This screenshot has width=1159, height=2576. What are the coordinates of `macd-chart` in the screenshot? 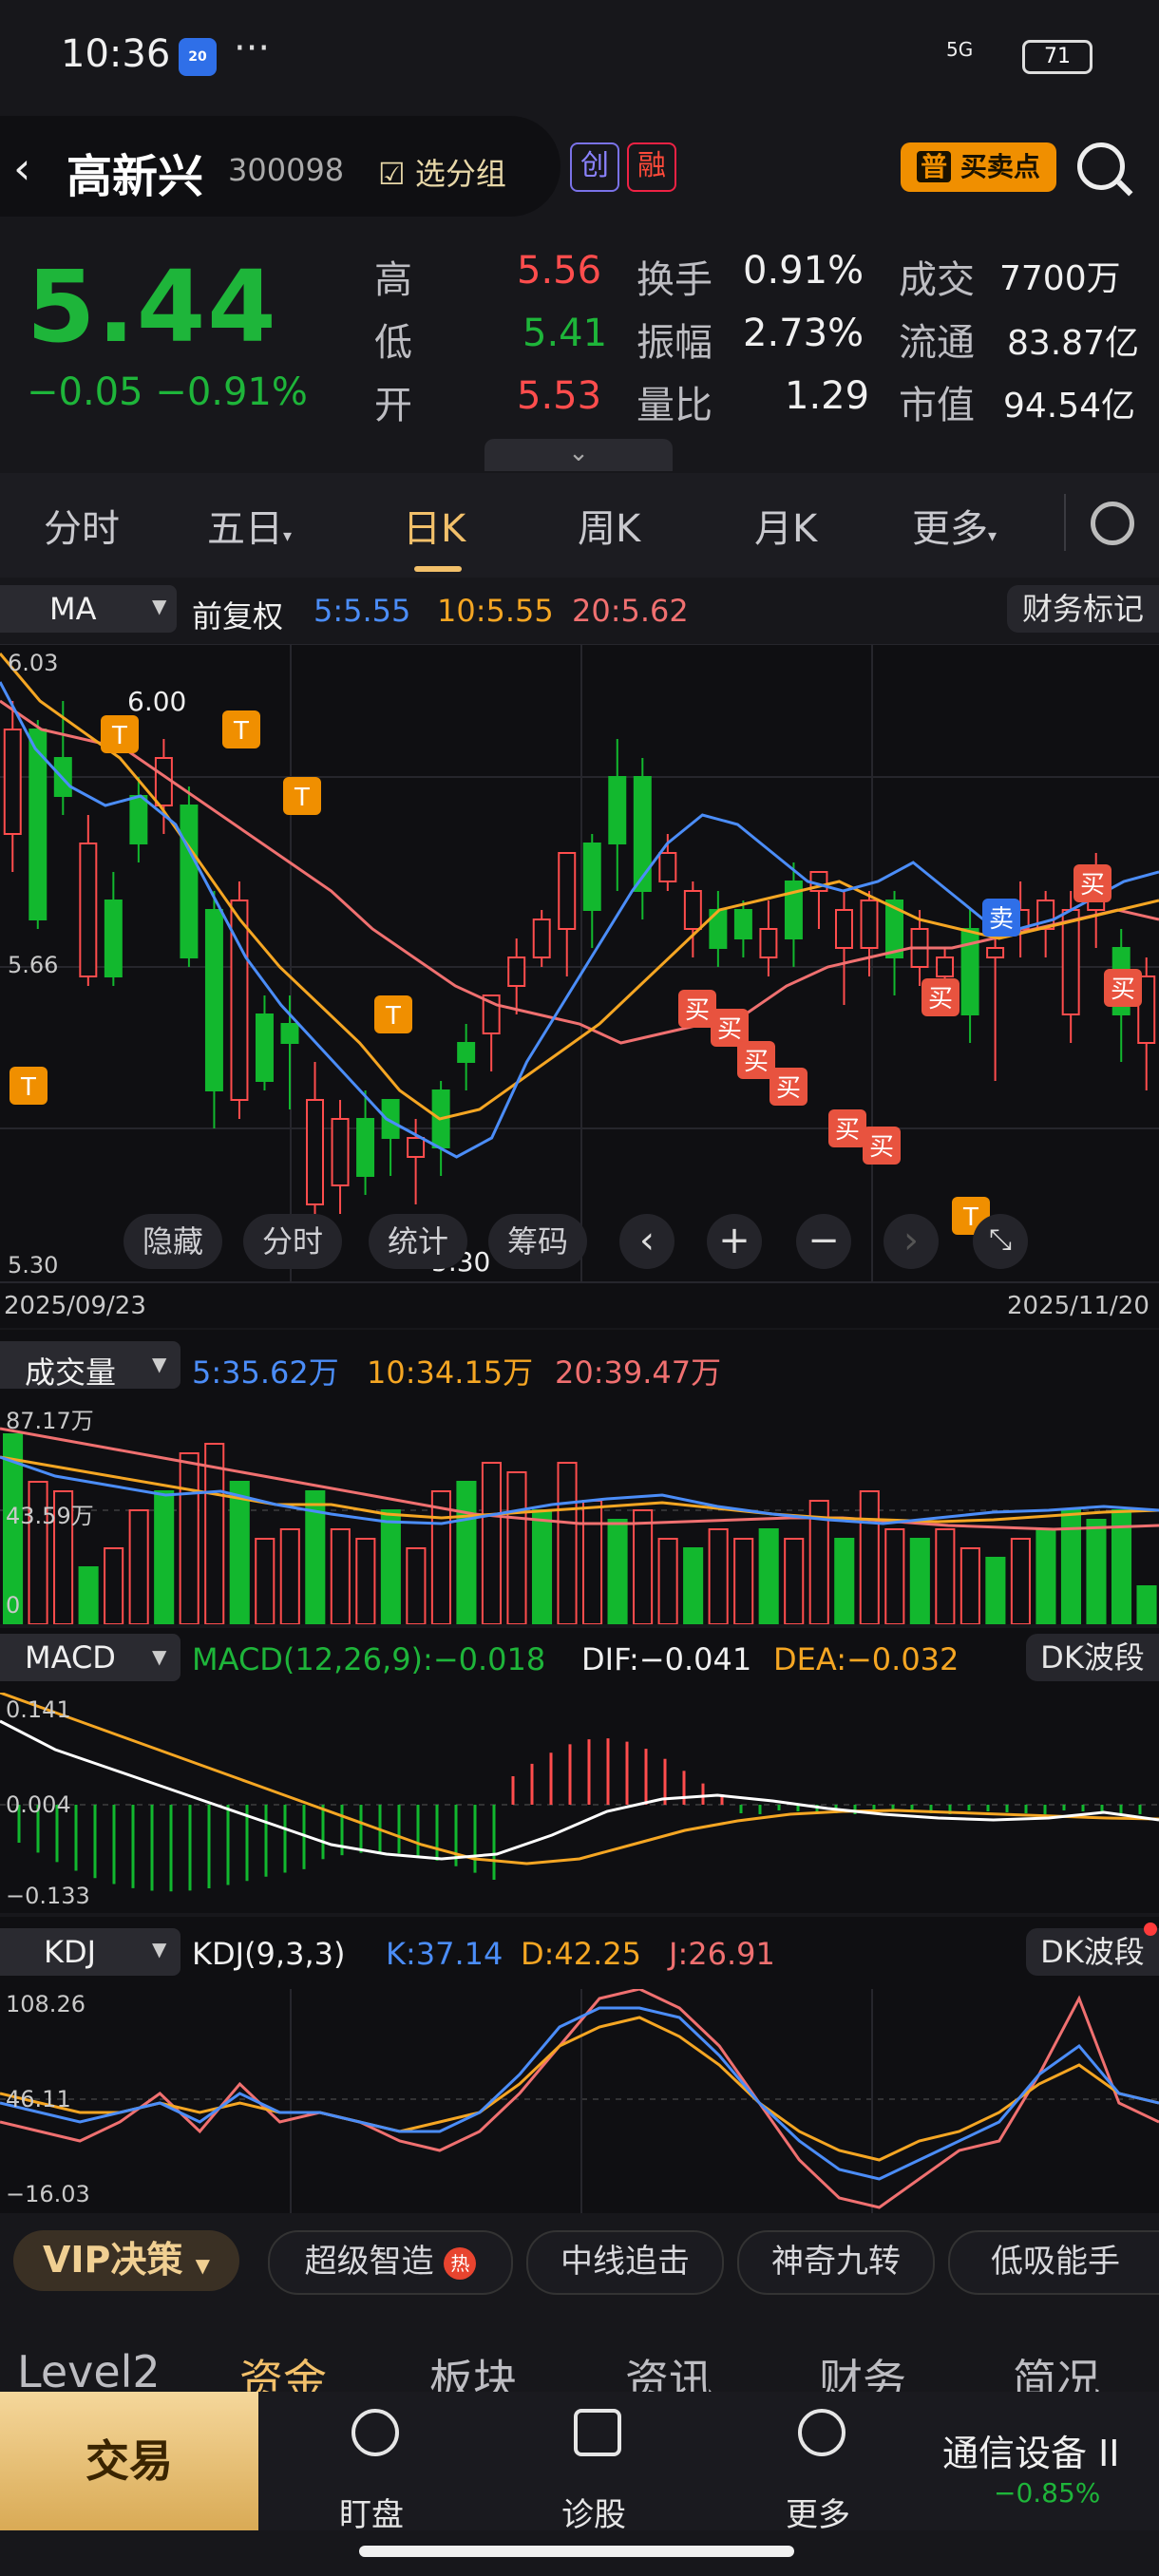 It's located at (579, 1792).